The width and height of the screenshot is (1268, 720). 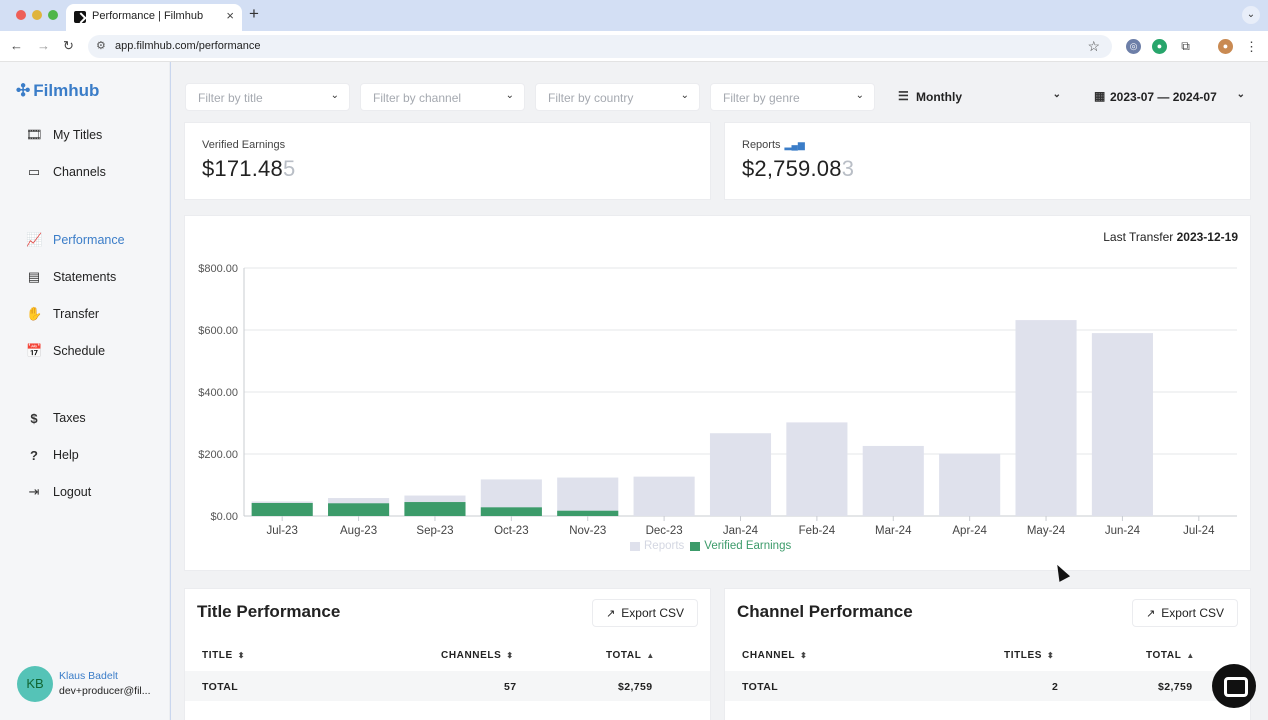 What do you see at coordinates (68, 46) in the screenshot?
I see `reload-icon: ↻` at bounding box center [68, 46].